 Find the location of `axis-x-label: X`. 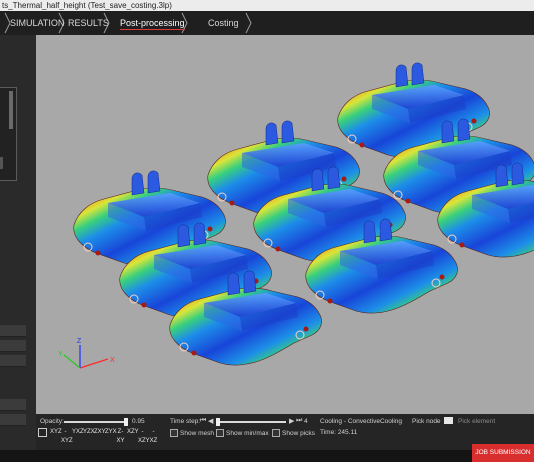

axis-x-label: X is located at coordinates (112, 360).